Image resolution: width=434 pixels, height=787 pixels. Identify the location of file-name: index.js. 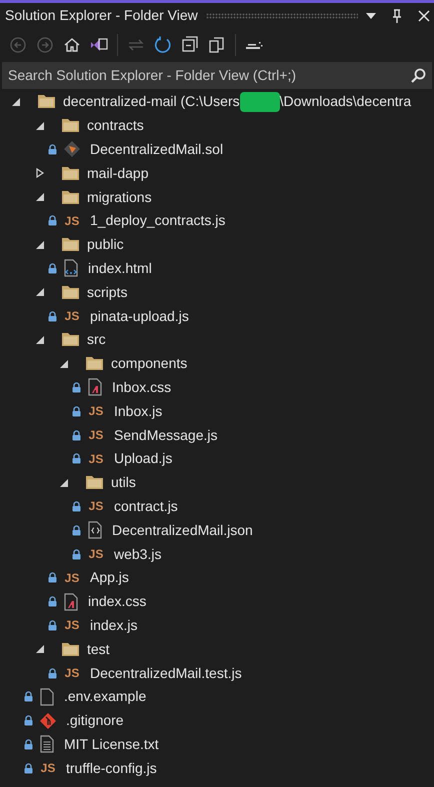
(114, 625).